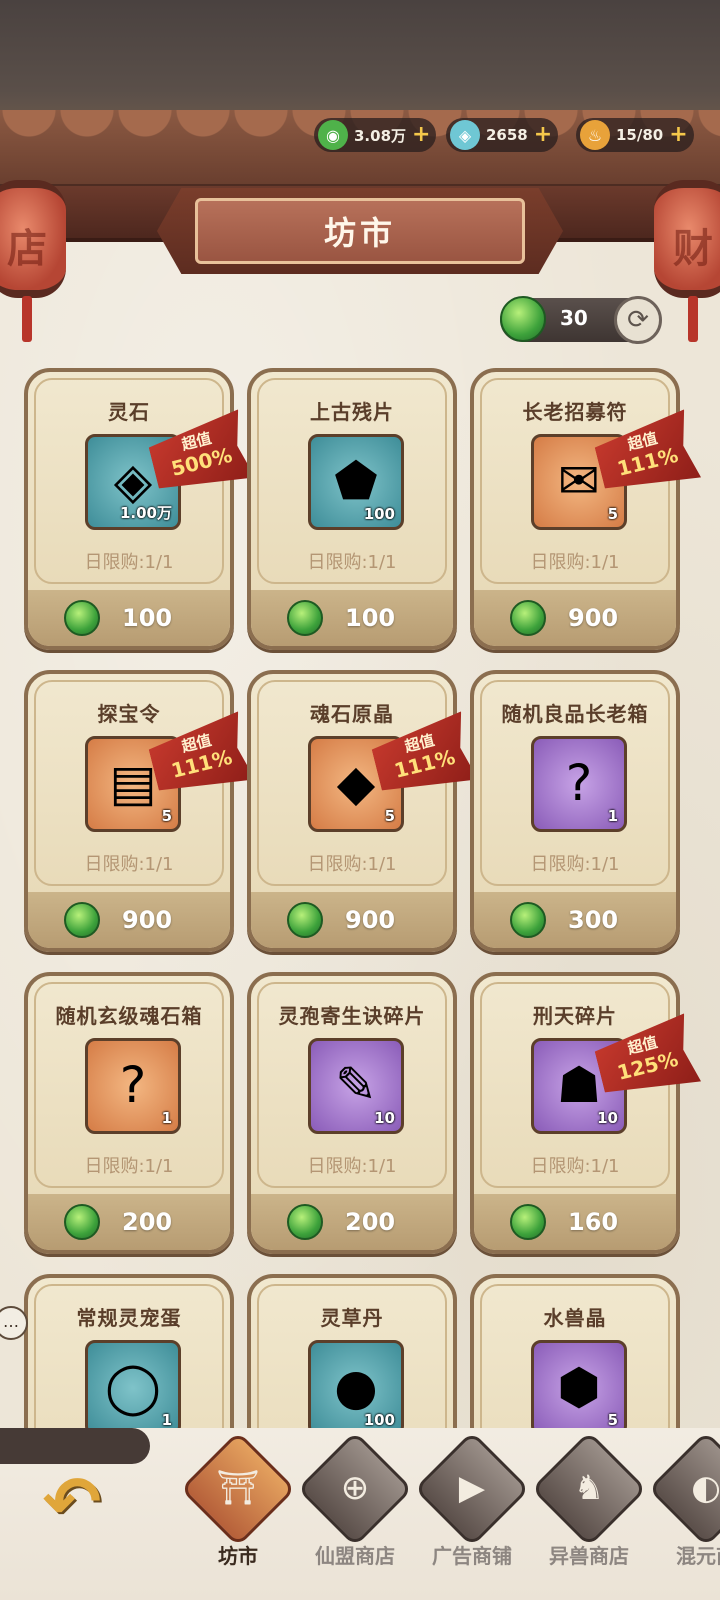  Describe the element at coordinates (465, 135) in the screenshot. I see `spirit-stone-icon: ◈` at that location.